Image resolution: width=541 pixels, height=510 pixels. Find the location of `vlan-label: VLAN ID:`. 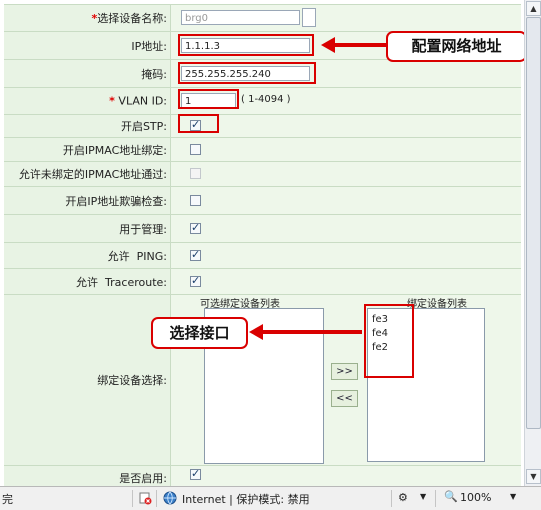

vlan-label: VLAN ID: is located at coordinates (142, 101).